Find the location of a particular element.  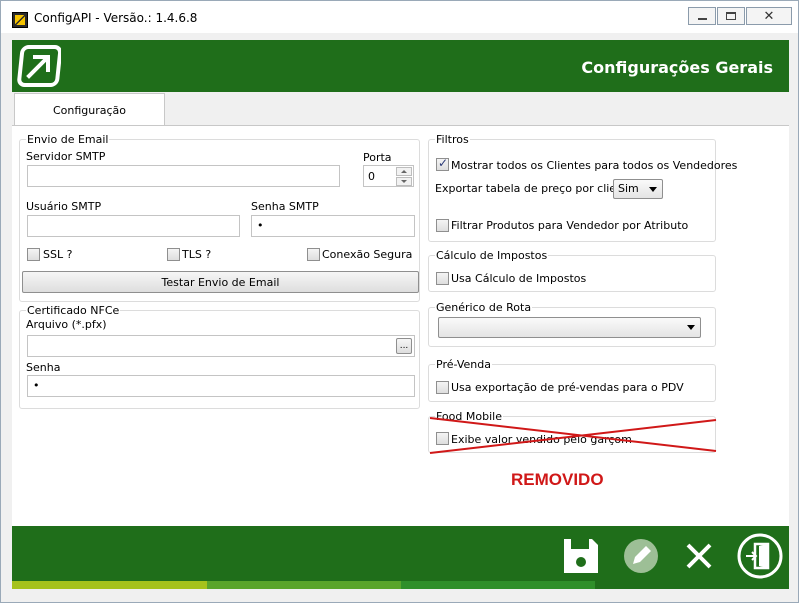

show-all-clients-checkbox is located at coordinates (442, 163).